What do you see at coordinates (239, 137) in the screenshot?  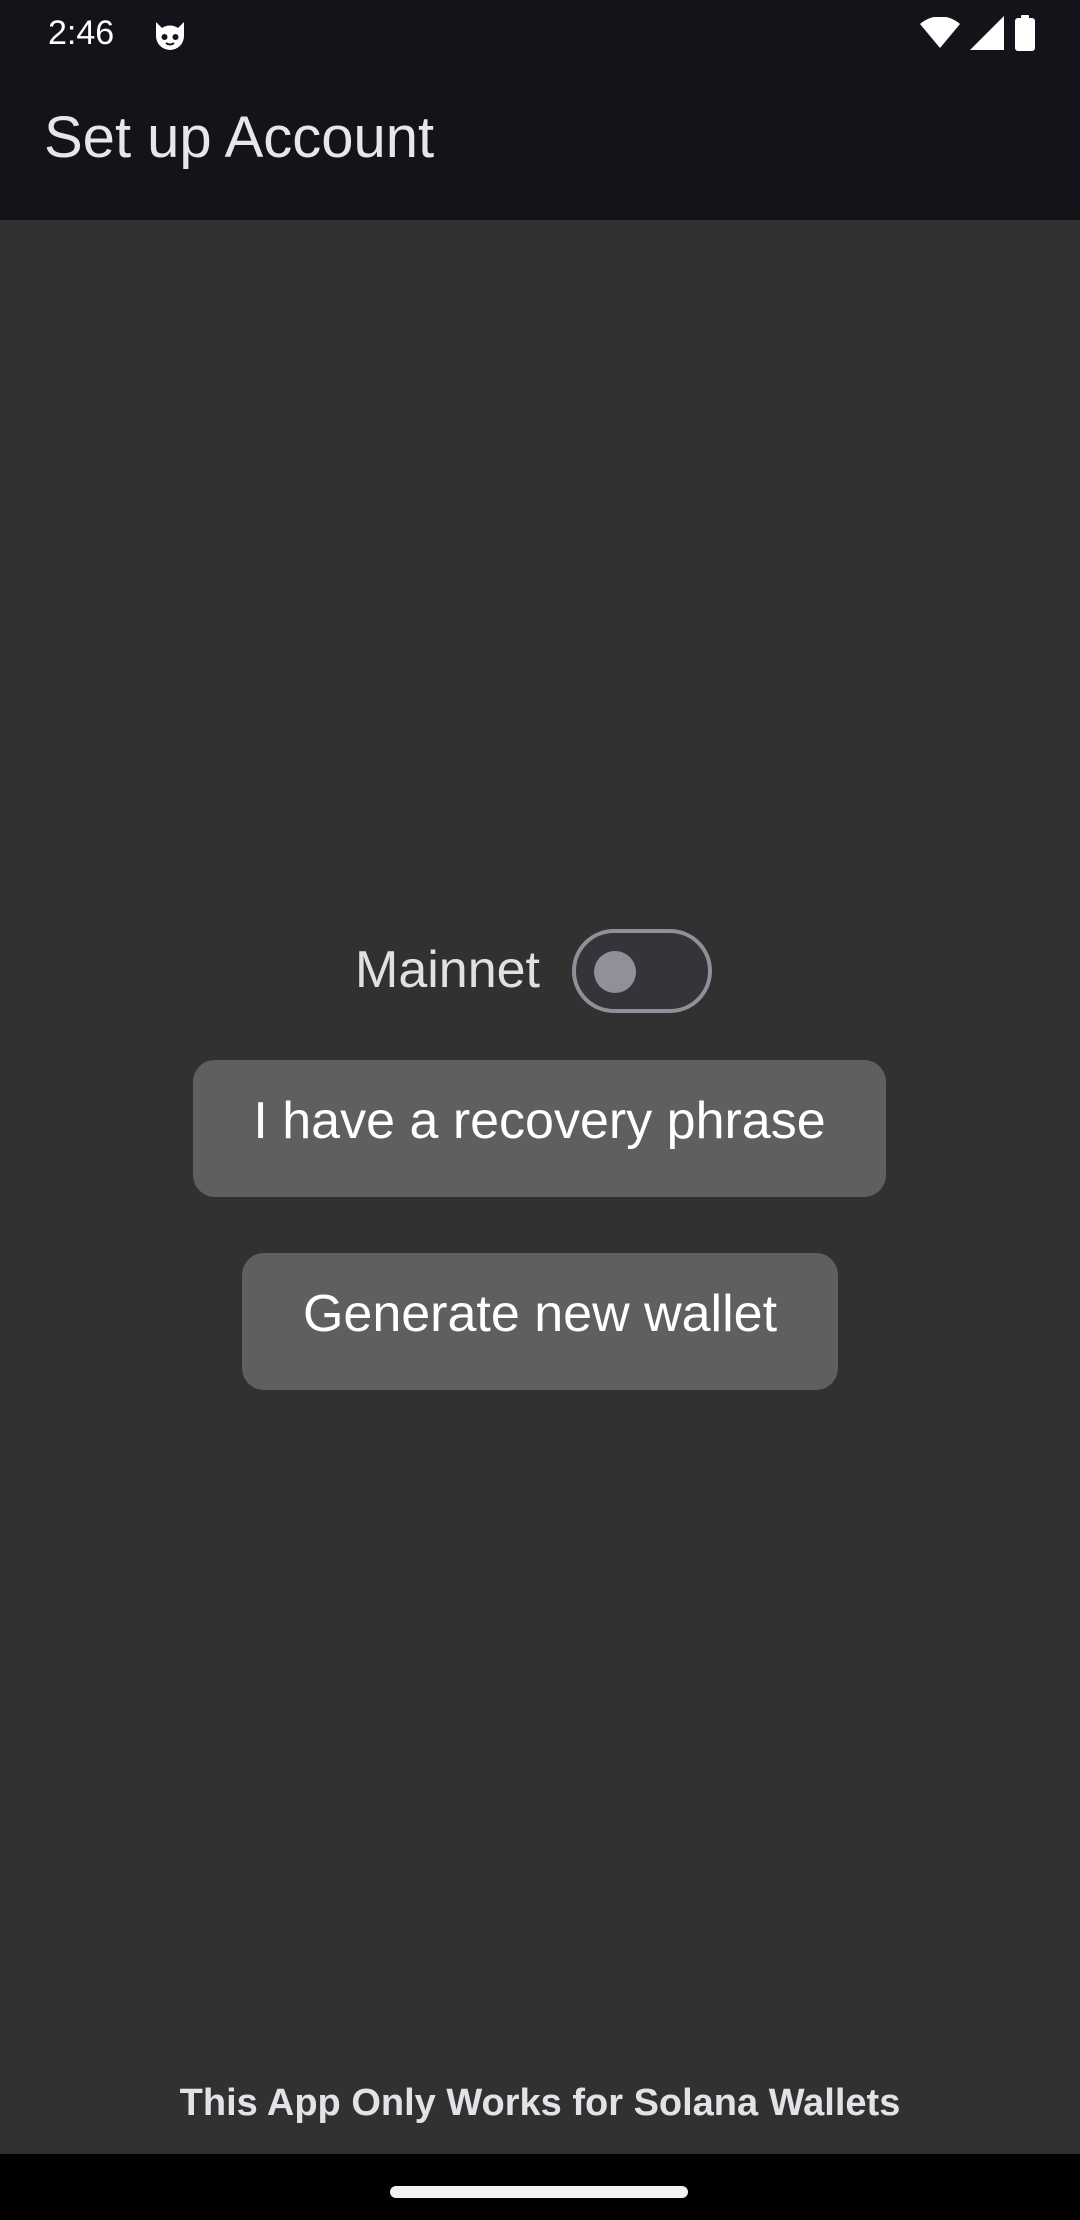 I see `page-title: Set up Account` at bounding box center [239, 137].